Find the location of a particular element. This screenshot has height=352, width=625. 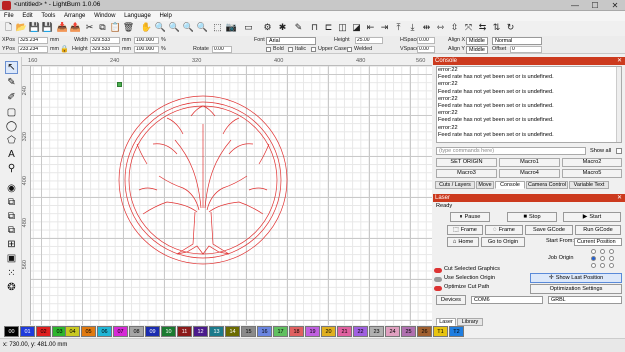

layer-swatch-t1: T1 is located at coordinates (440, 331).